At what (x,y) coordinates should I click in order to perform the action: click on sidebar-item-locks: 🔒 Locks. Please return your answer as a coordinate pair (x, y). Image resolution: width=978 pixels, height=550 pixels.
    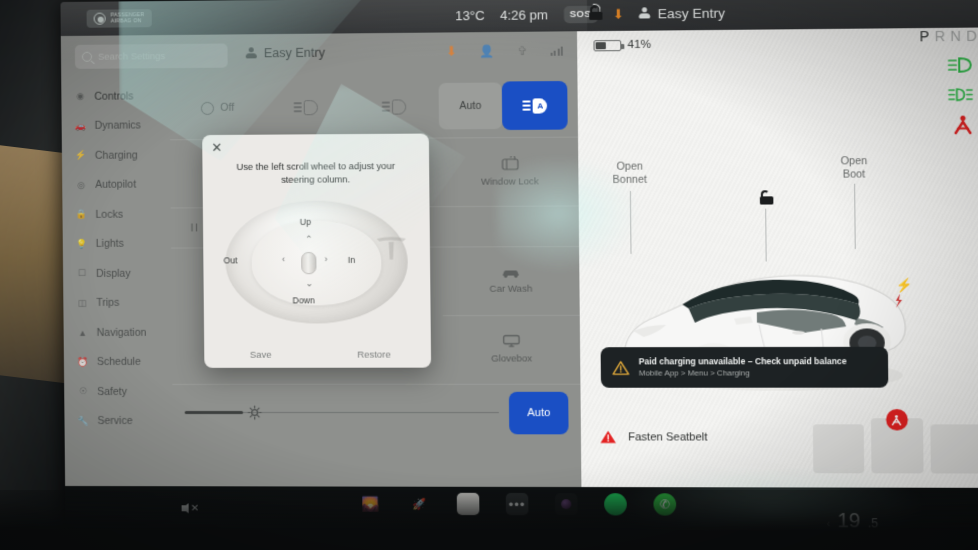
    Looking at the image, I should click on (116, 214).